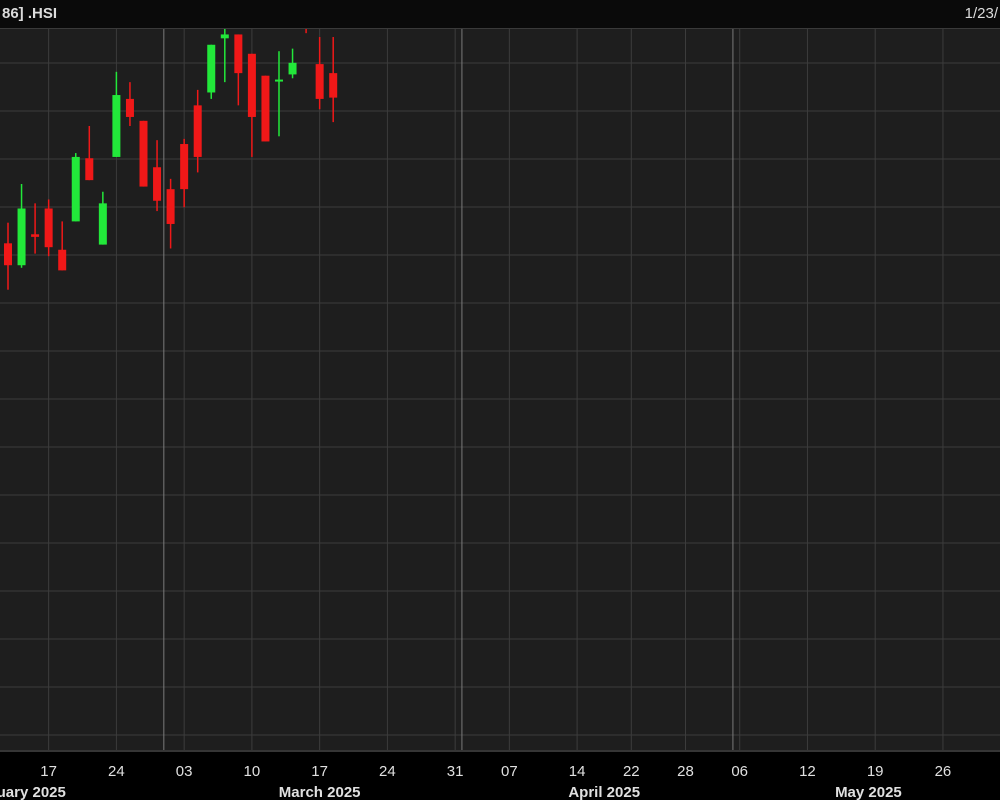 The width and height of the screenshot is (1000, 800). I want to click on header-date: 1/23/, so click(981, 13).